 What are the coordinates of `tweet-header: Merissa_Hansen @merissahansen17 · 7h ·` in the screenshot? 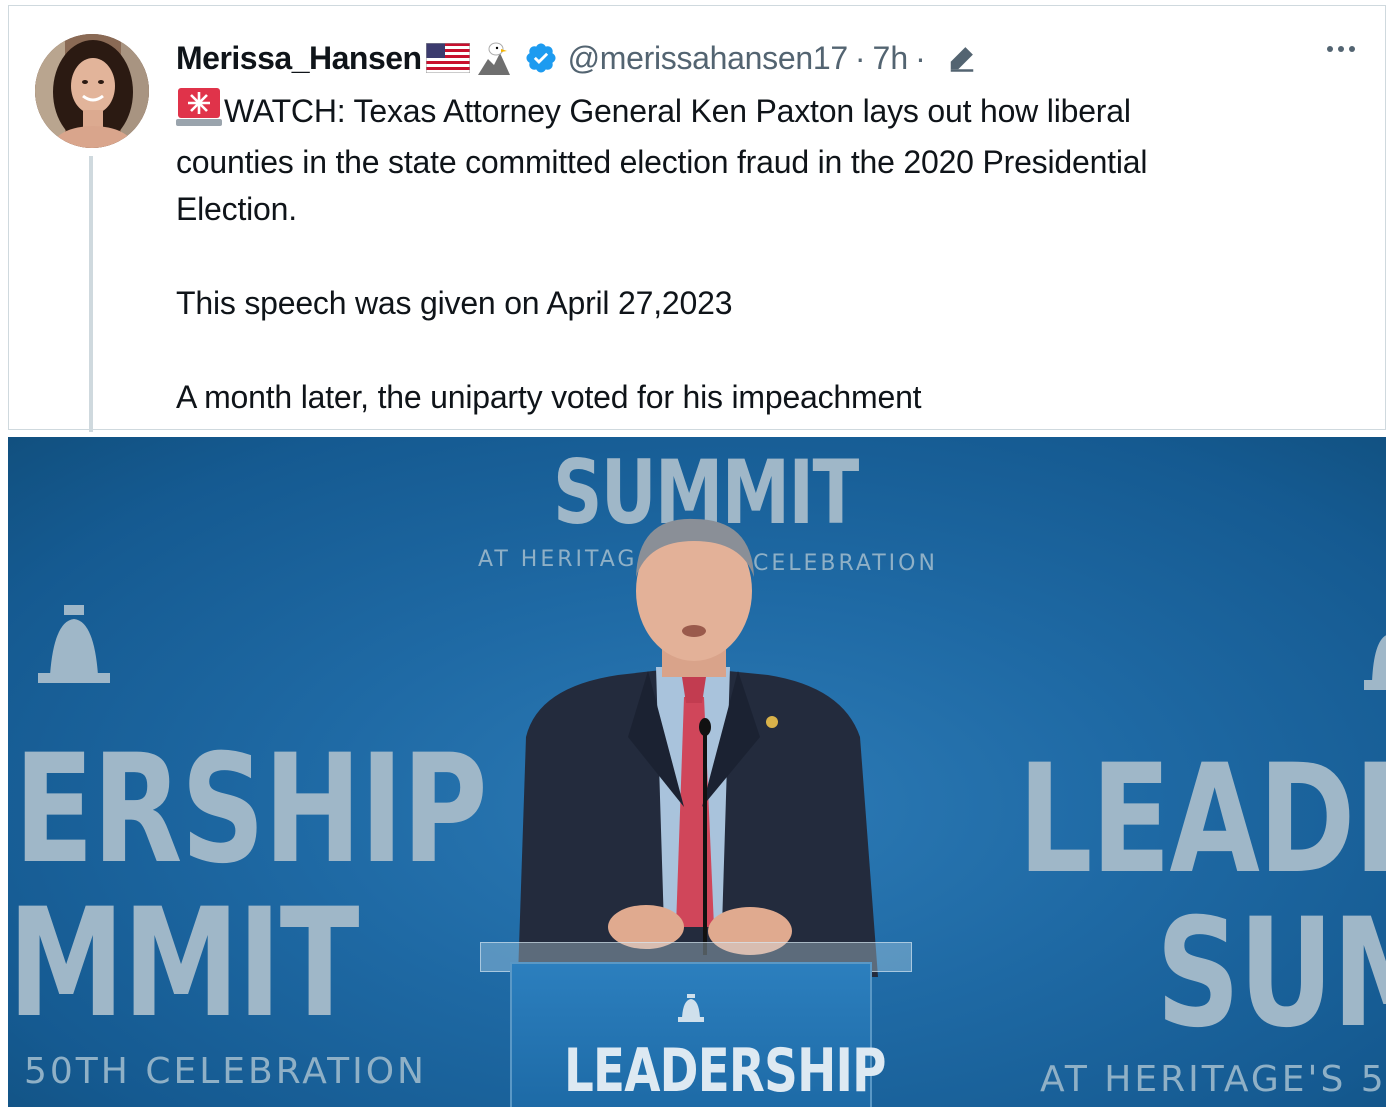 It's located at (771, 58).